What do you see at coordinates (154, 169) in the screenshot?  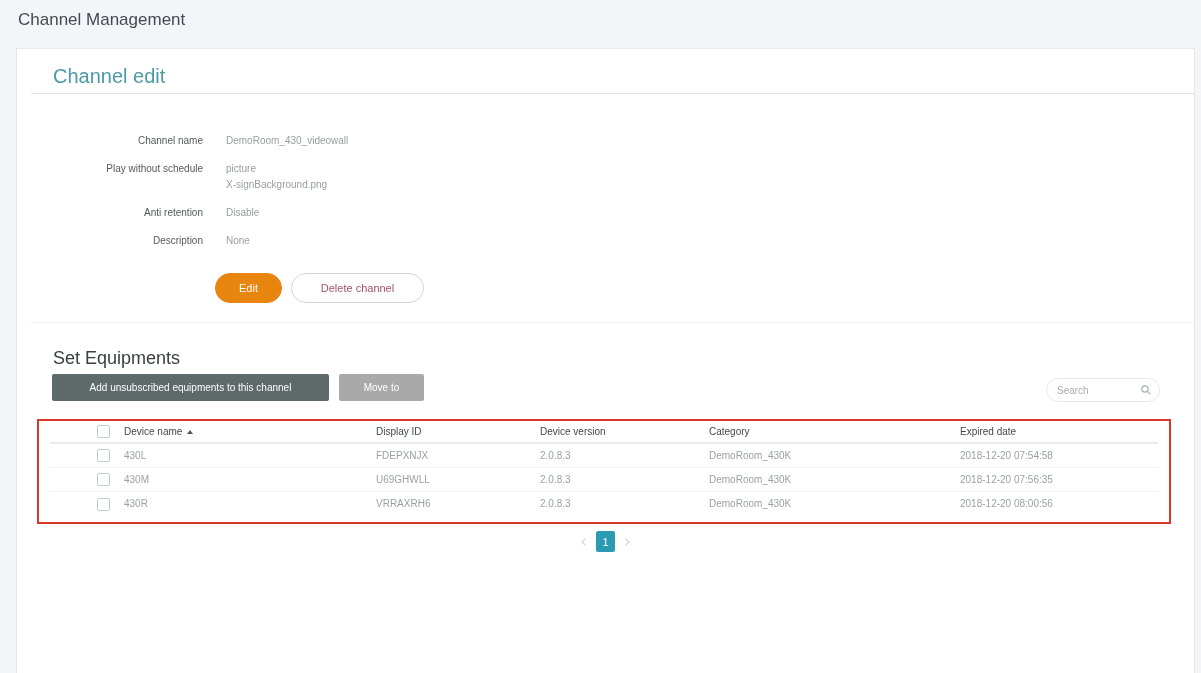 I see `field-label: Play without schedule` at bounding box center [154, 169].